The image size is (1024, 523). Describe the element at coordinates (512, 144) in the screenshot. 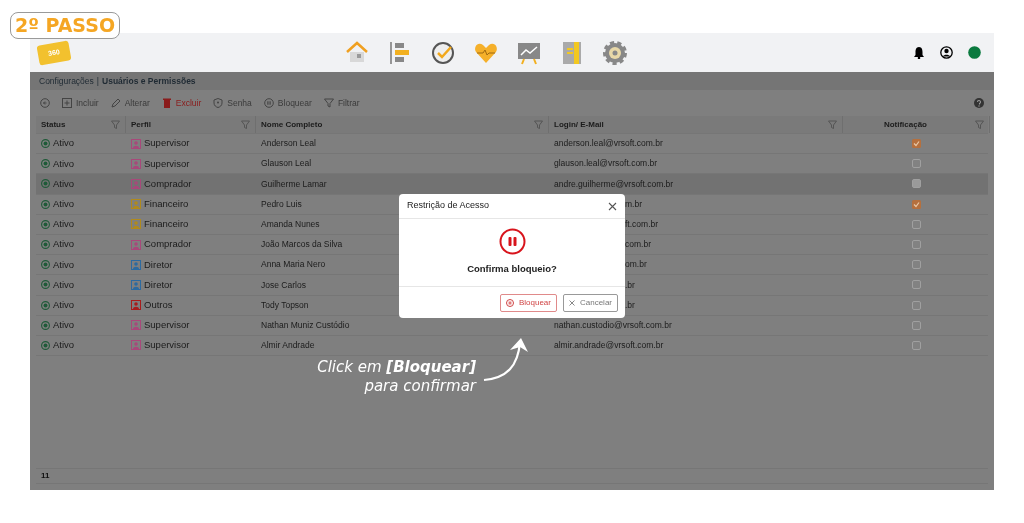

I see `table-row: Ativo Supervisor Anderson Leal anderson.leal@vrsoft.com.br` at that location.